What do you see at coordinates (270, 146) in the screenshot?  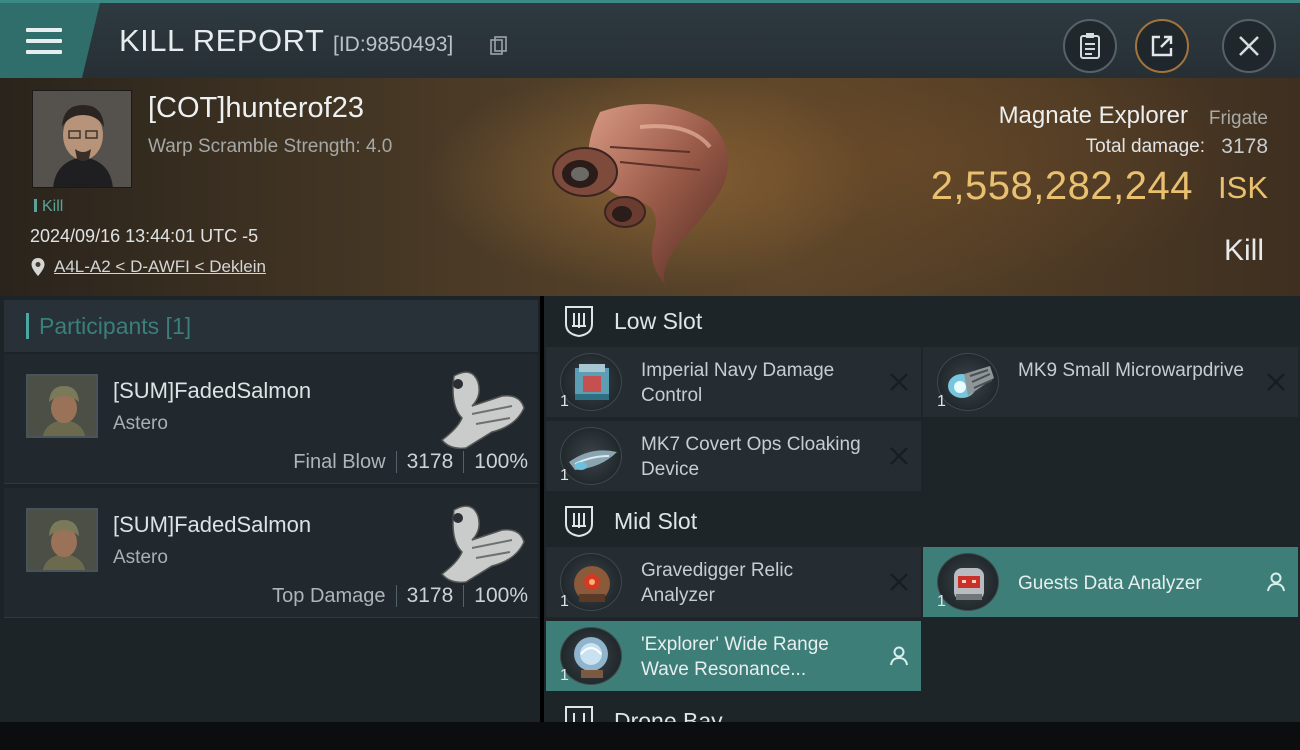 I see `warp-scramble-strength: Warp Scramble Strength: 4.0` at bounding box center [270, 146].